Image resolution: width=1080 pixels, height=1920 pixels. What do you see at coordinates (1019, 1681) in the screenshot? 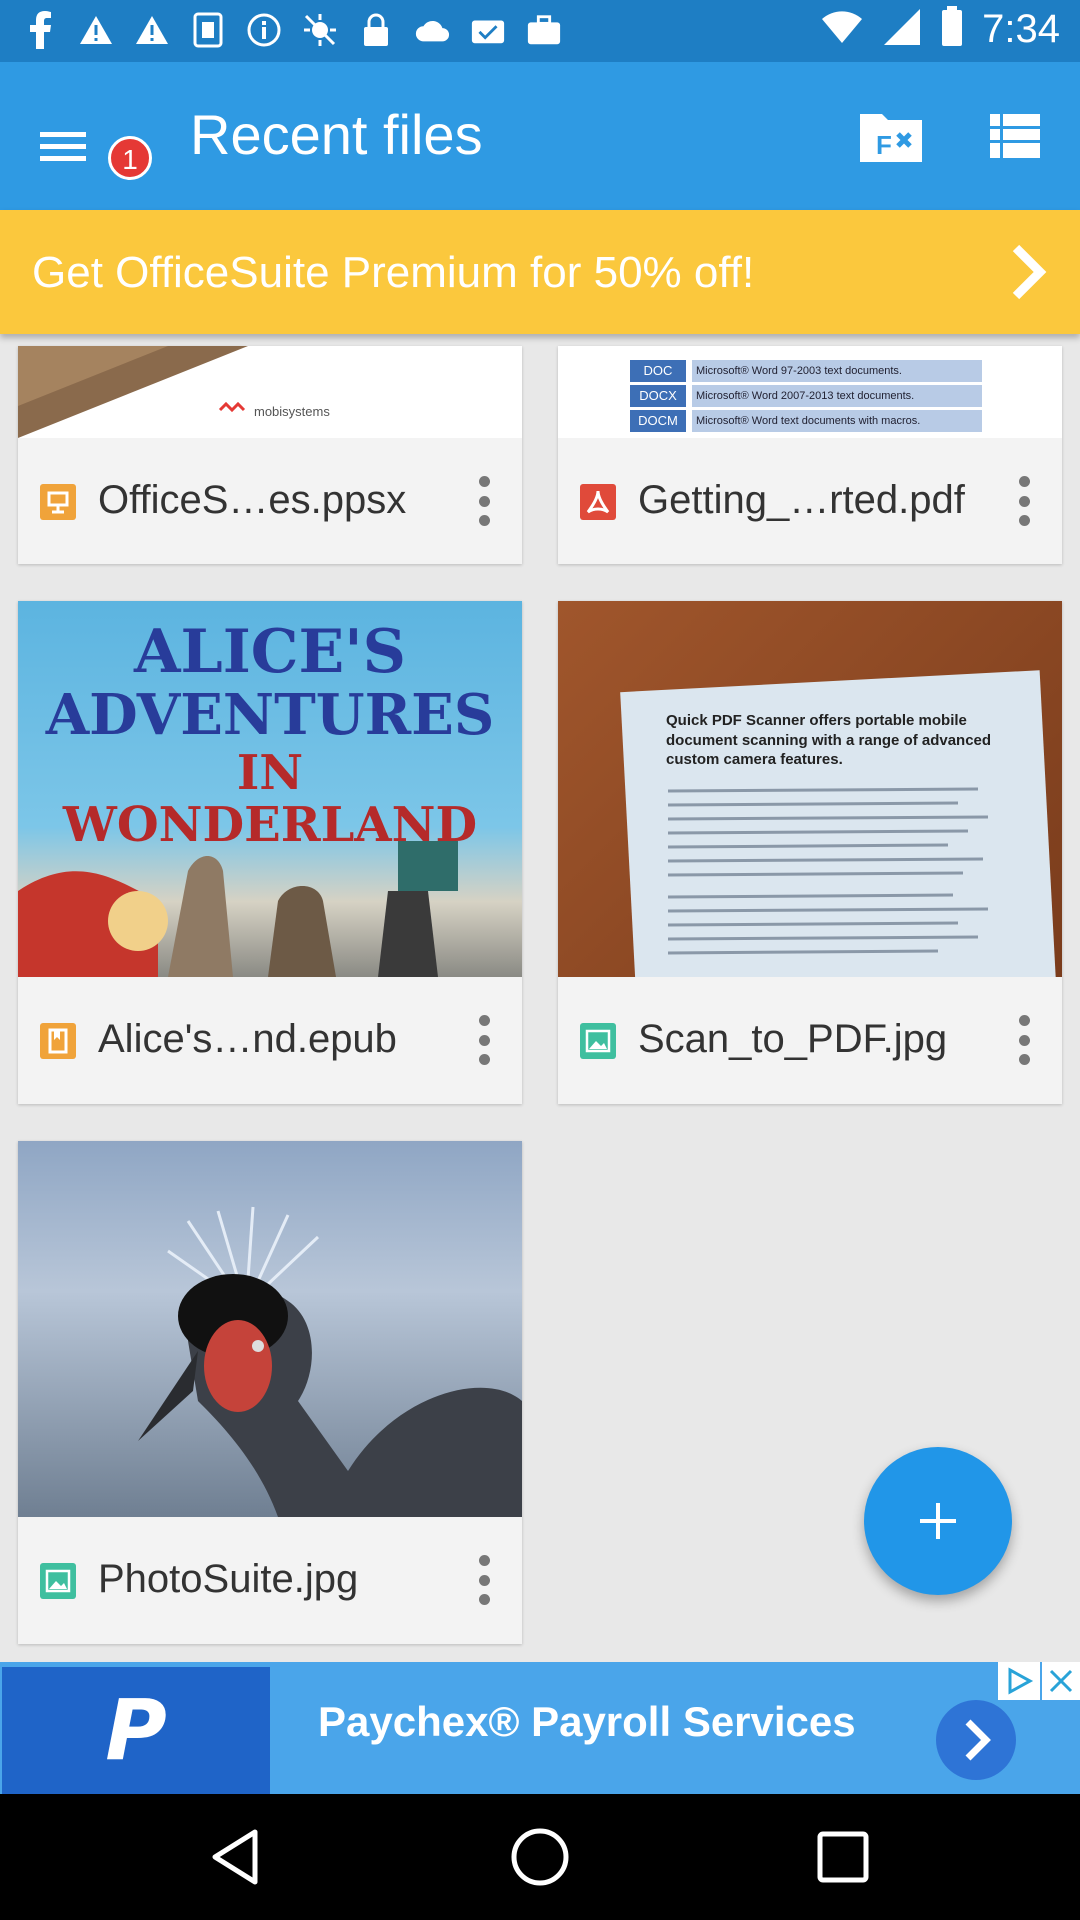
I see `ad-choices-icon` at bounding box center [1019, 1681].